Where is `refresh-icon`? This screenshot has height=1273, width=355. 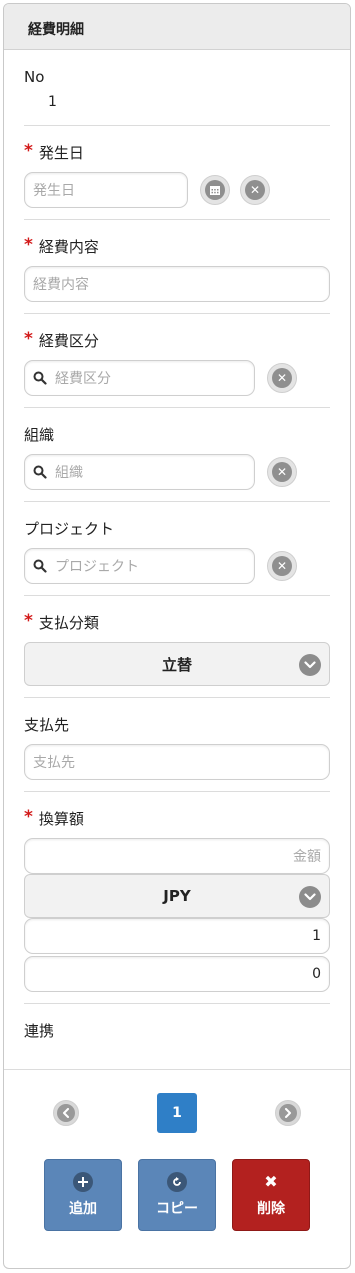 refresh-icon is located at coordinates (177, 1182).